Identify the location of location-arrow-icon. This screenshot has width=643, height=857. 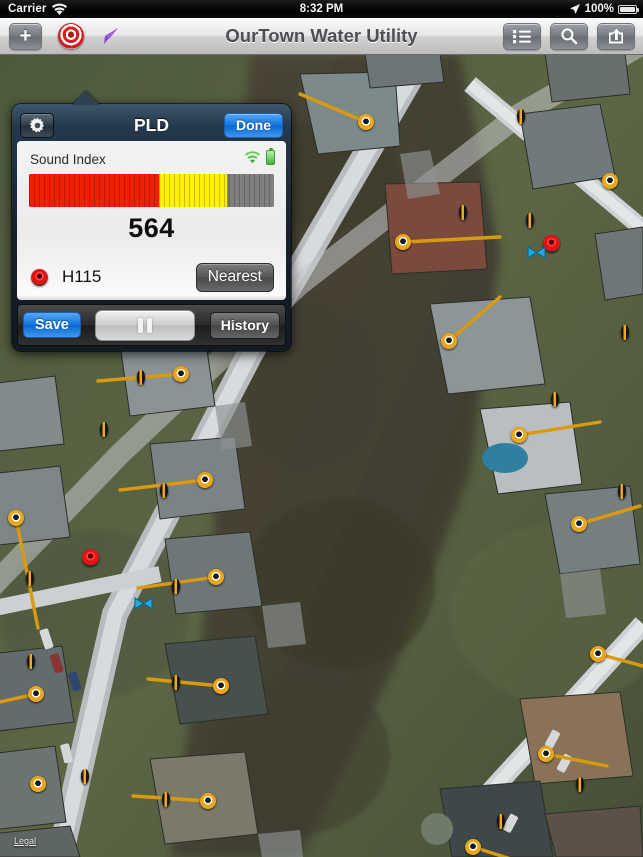
(574, 9).